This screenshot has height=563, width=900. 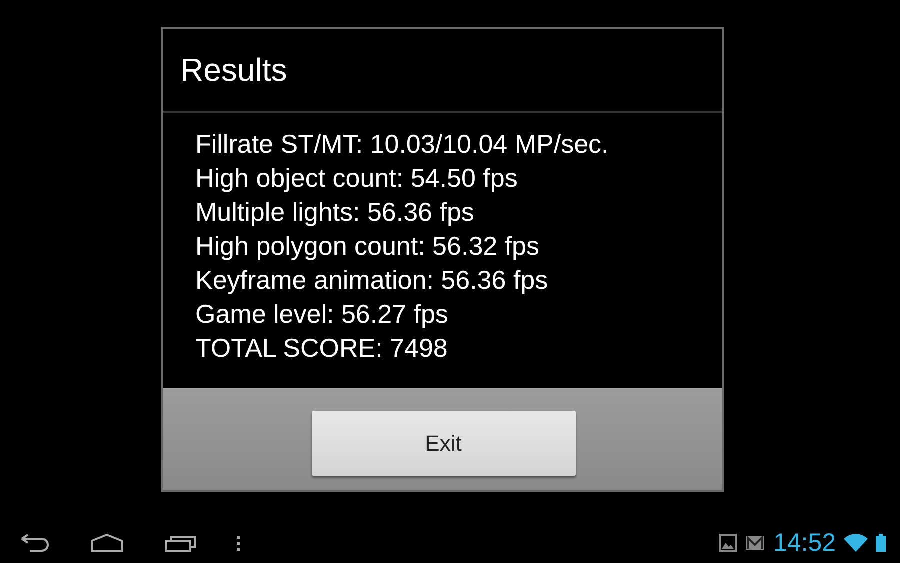 I want to click on result-line: Fillrate ST/MT: 10.03/10.04 MP/sec., so click(x=403, y=144).